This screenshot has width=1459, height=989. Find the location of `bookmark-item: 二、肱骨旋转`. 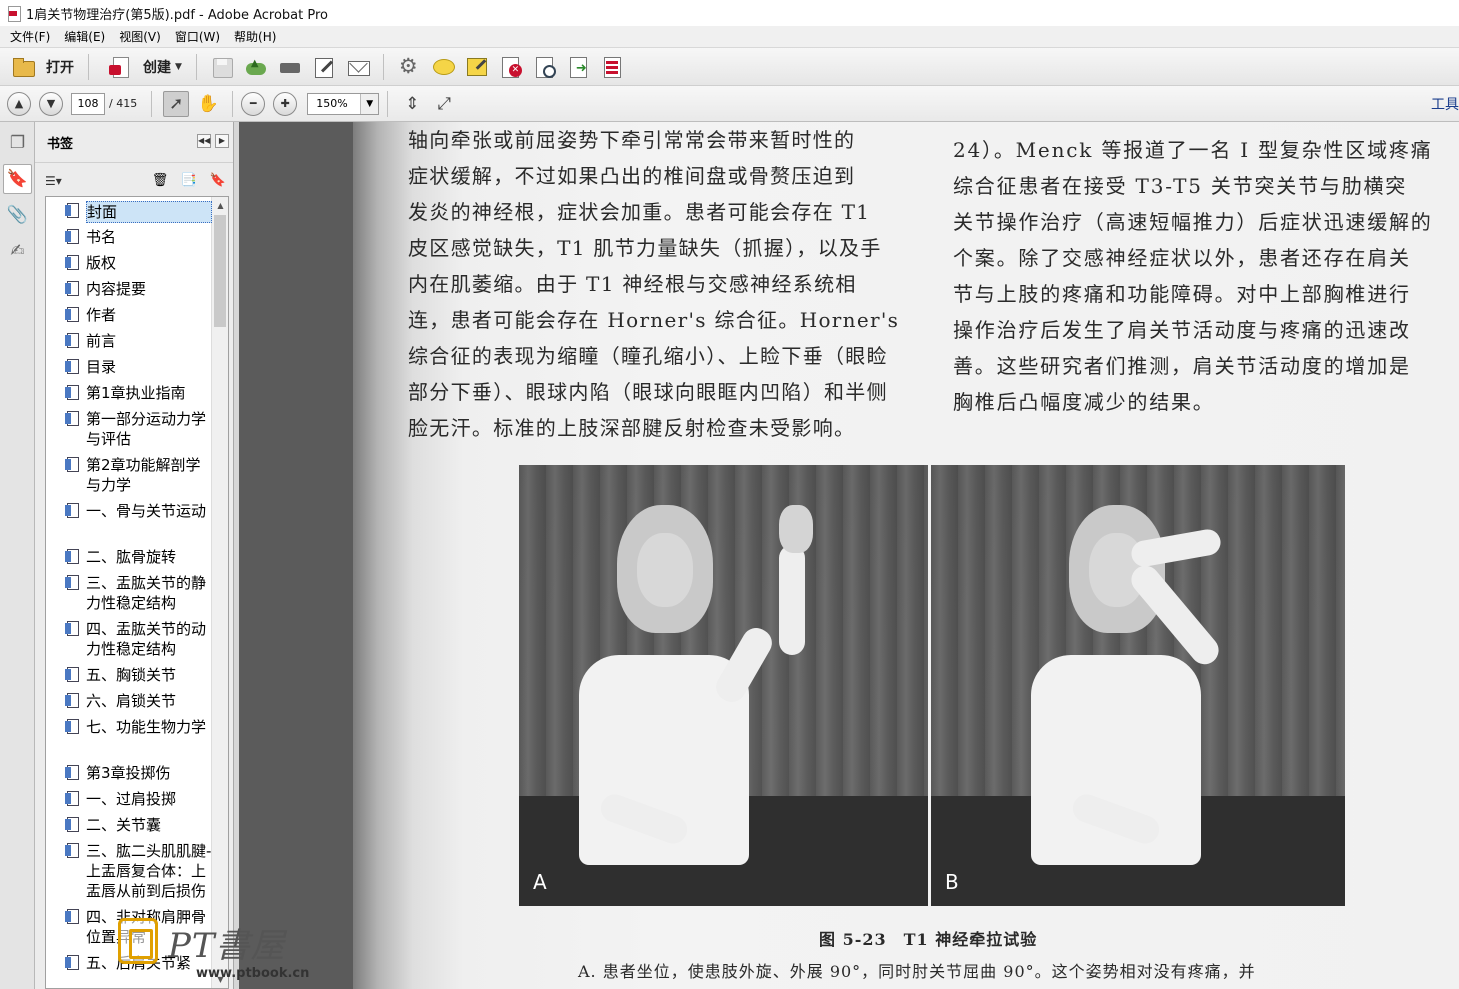

bookmark-item: 二、肱骨旋转 is located at coordinates (139, 557).